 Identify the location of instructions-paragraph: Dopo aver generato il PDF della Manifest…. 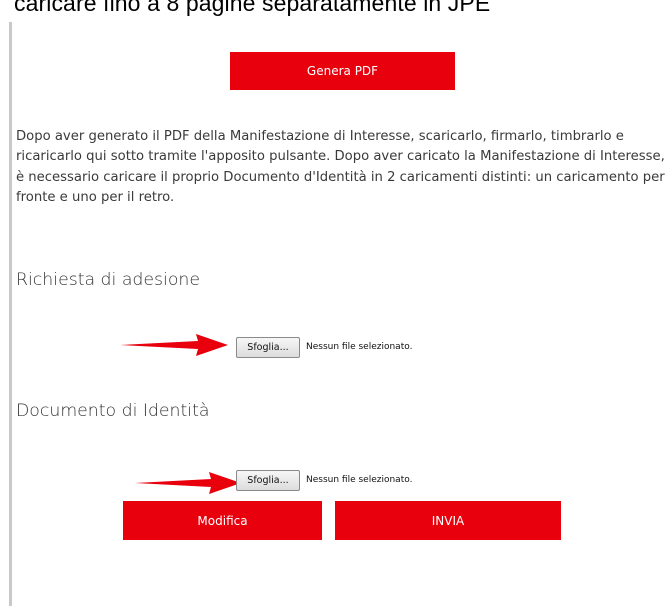
(340, 167).